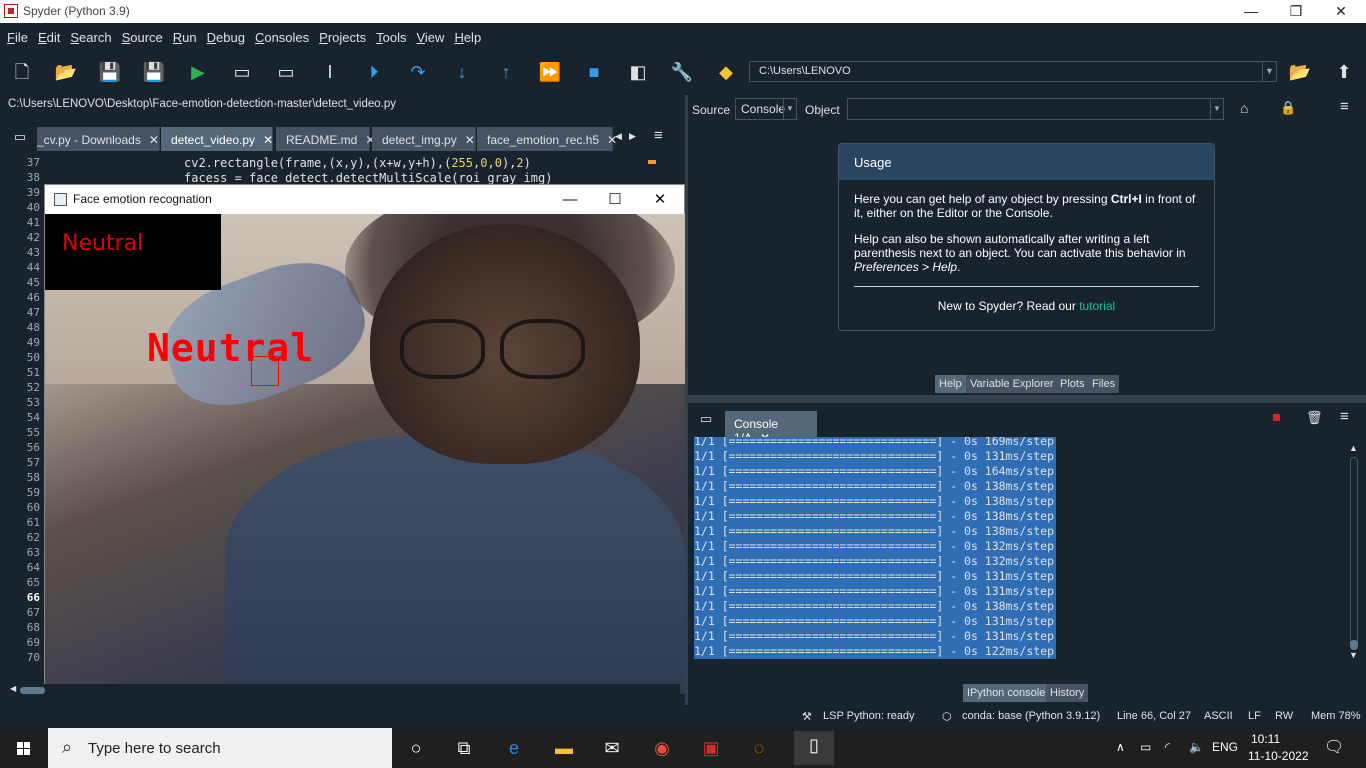  I want to click on tab-scroll-right-icon: ▶, so click(632, 136).